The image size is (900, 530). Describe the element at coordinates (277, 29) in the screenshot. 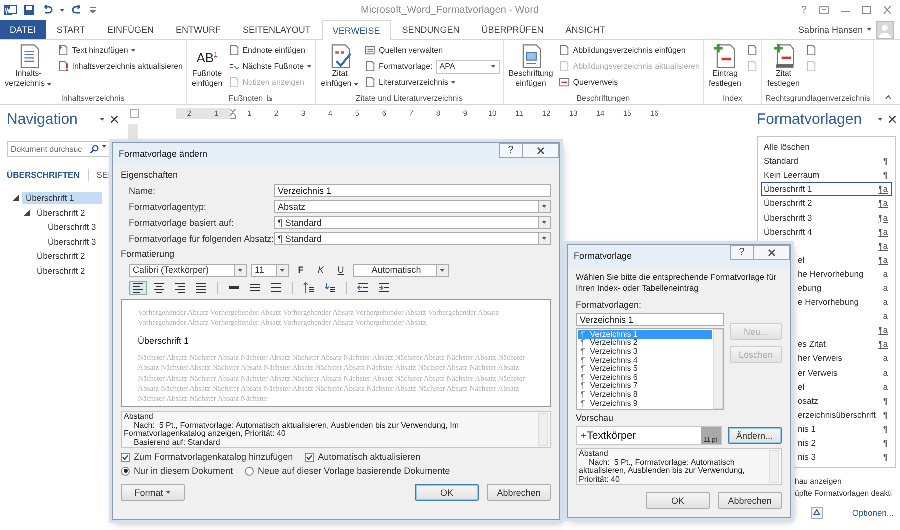

I see `ribbon-tab: SEITENLAYOUT` at that location.